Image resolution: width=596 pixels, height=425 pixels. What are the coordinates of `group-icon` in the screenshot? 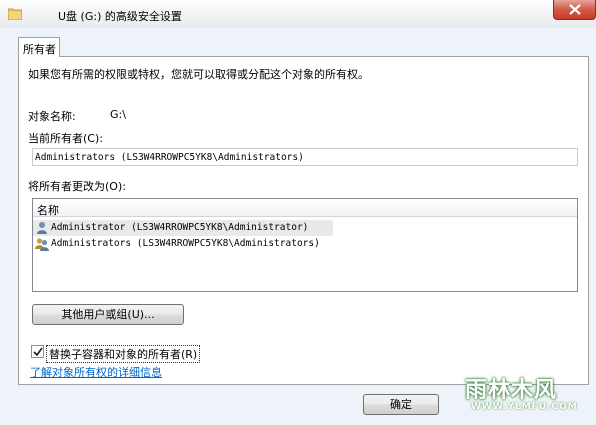 It's located at (42, 244).